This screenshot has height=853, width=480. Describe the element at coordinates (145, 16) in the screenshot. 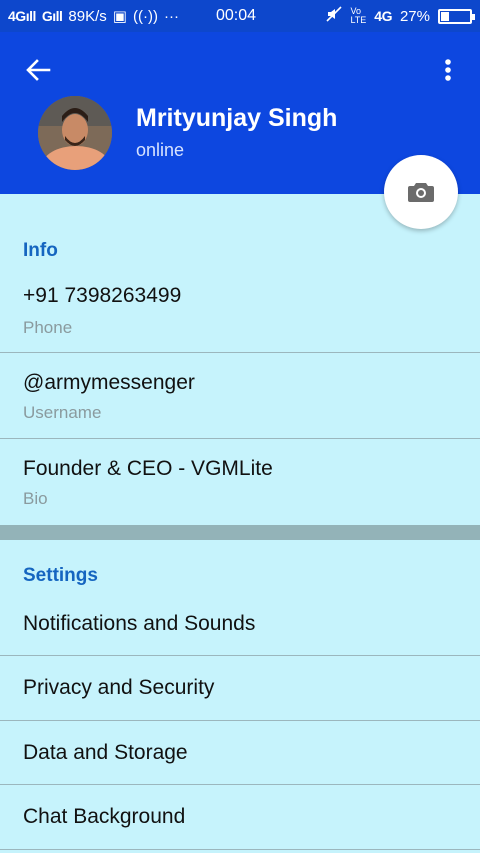

I see `hotspot-icon: ((·))` at that location.